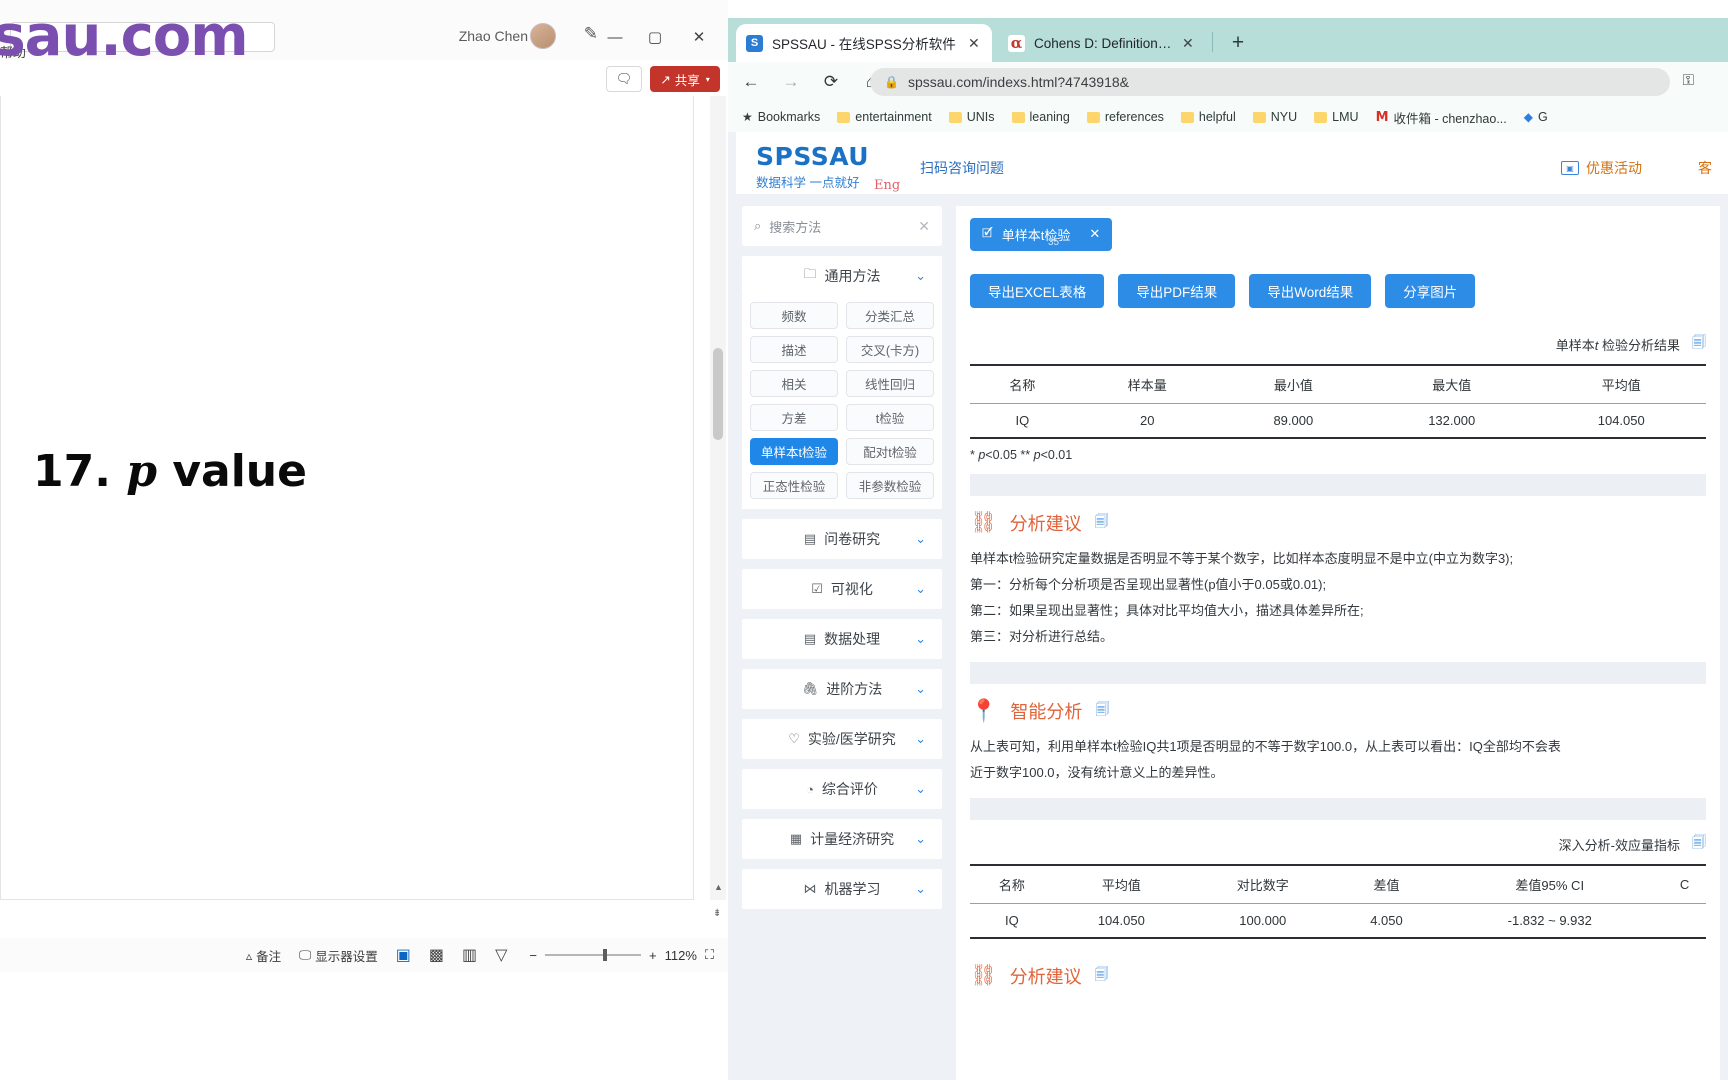 This screenshot has height=1080, width=1728. I want to click on category-machine-learning: ⋈ 机器学习 ⌄, so click(842, 889).